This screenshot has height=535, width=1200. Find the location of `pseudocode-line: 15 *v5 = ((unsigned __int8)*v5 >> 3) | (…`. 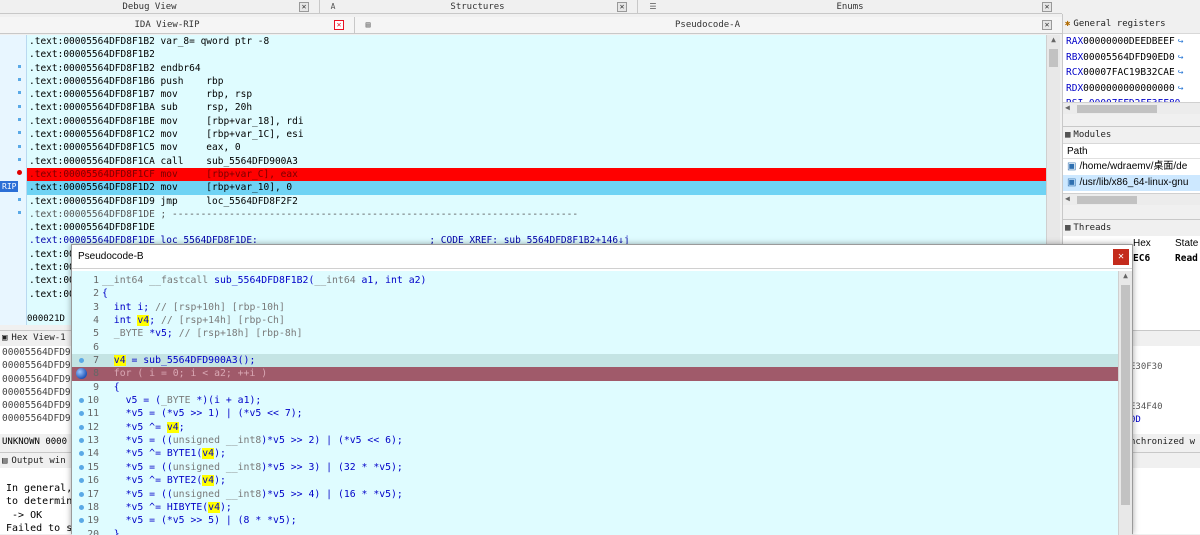

pseudocode-line: 15 *v5 = ((unsigned __int8)*v5 >> 3) | (… is located at coordinates (595, 467).